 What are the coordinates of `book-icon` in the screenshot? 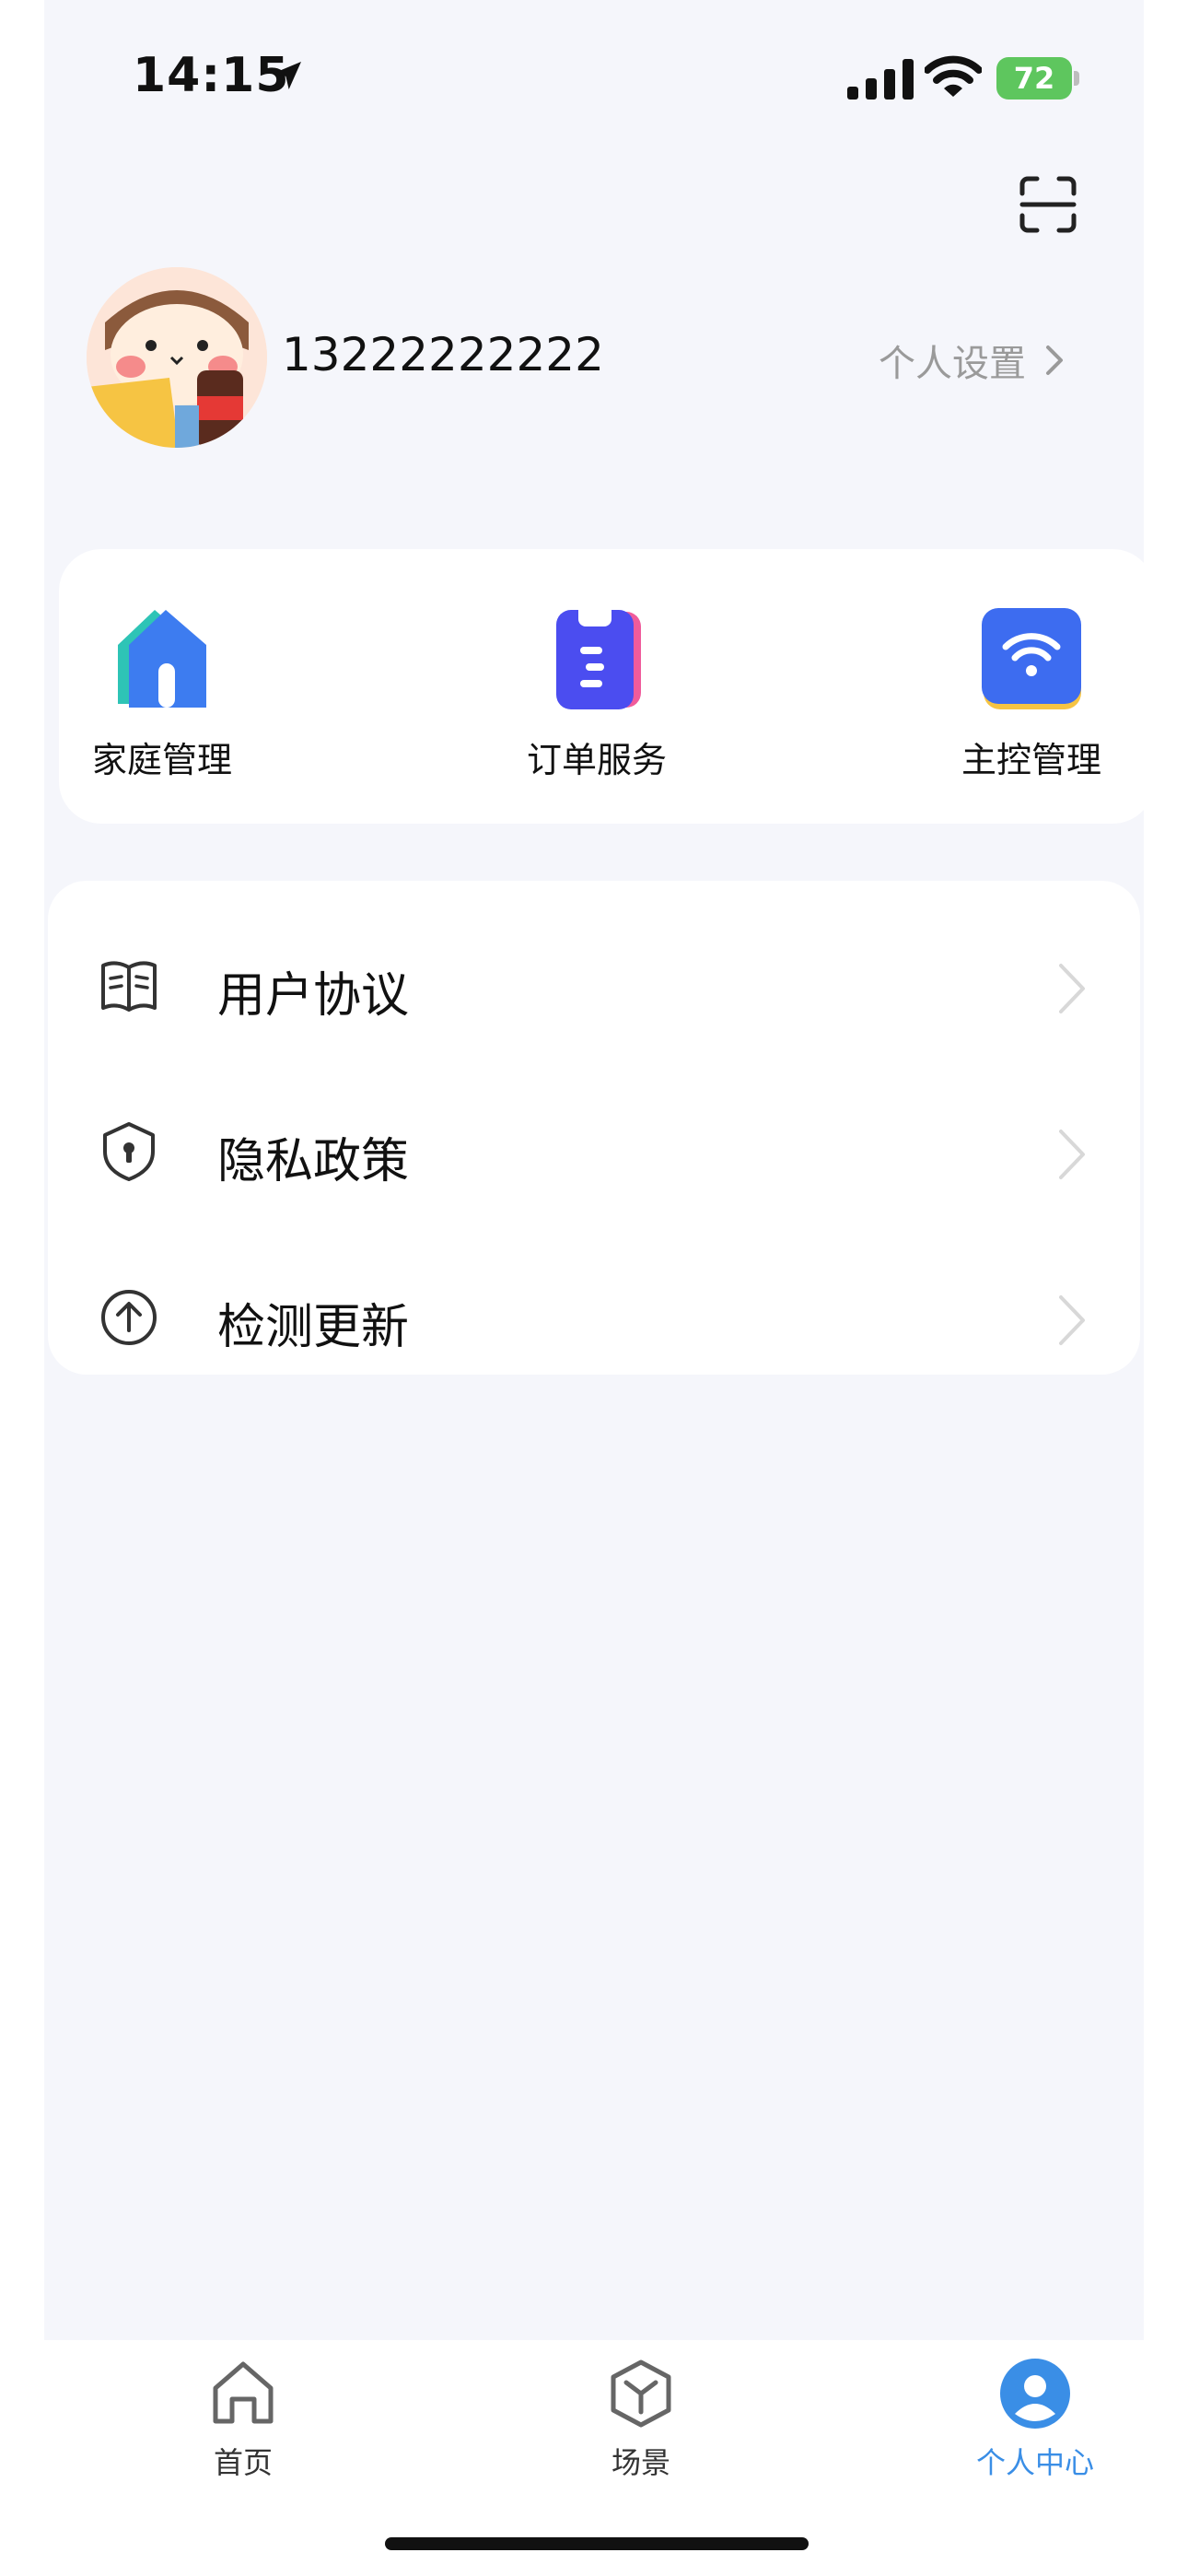 It's located at (129, 986).